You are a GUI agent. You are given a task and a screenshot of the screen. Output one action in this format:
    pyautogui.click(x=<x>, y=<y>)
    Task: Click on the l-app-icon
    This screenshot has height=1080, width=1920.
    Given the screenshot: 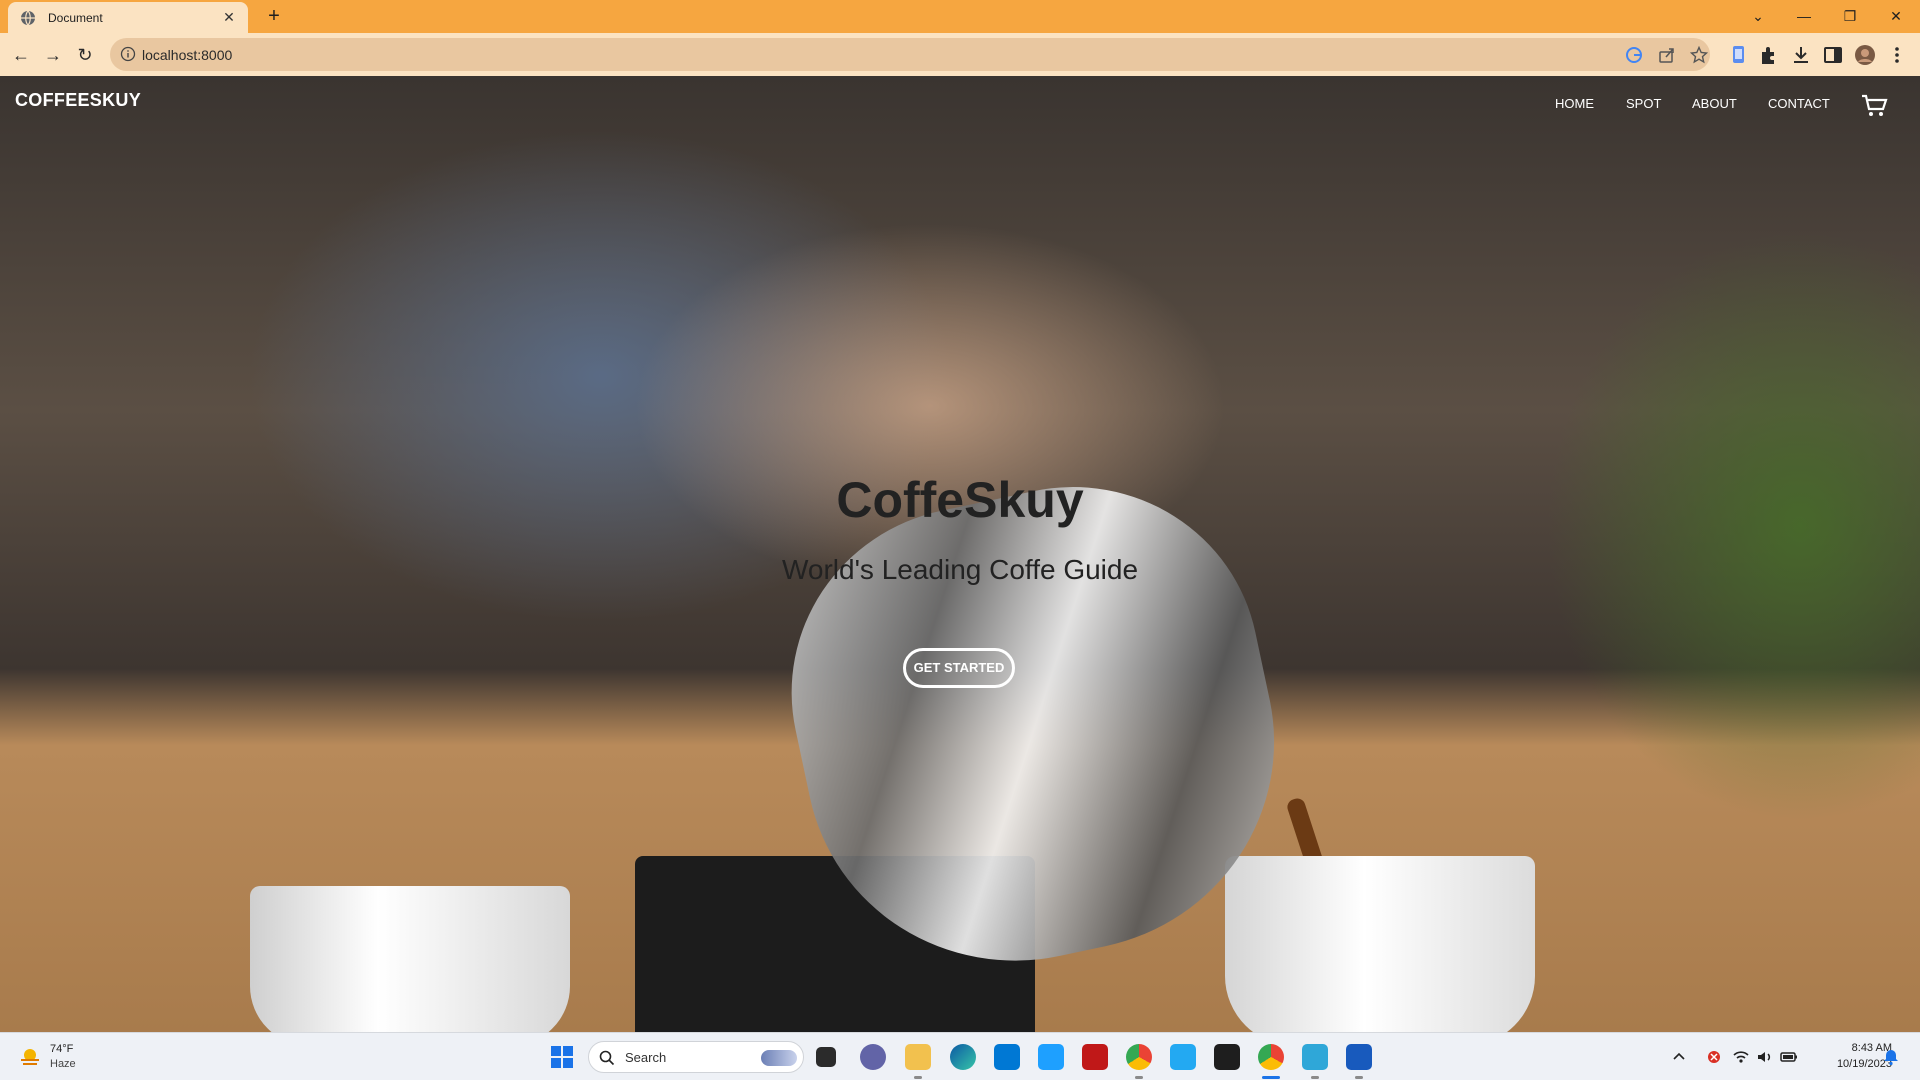 What is the action you would take?
    pyautogui.click(x=1051, y=1057)
    